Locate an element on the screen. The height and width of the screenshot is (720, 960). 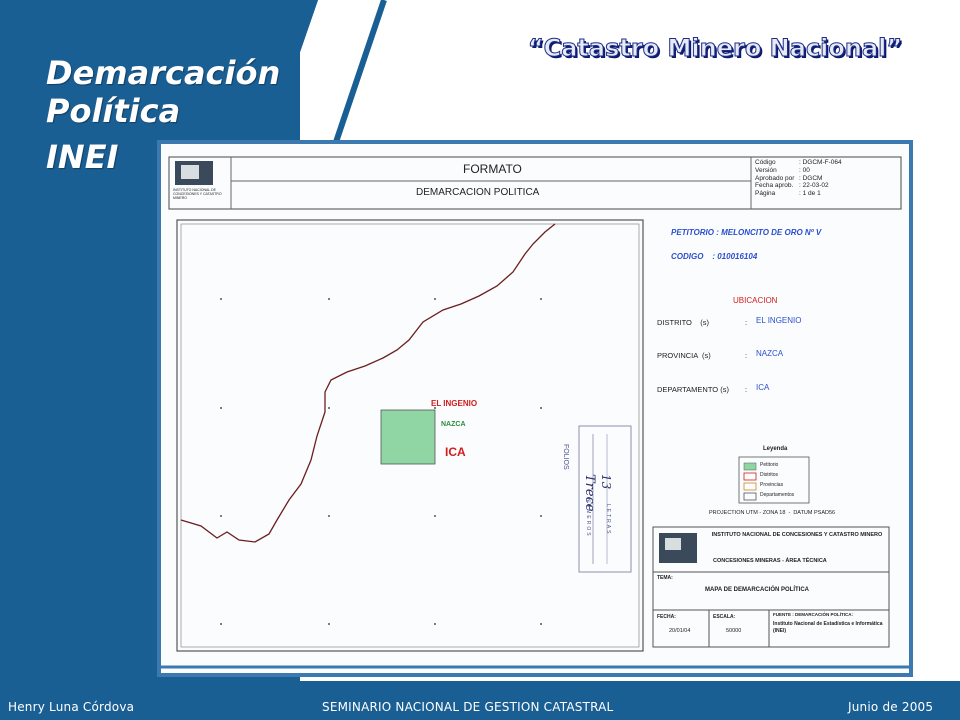
meta-value: : 1 de 1 is located at coordinates (810, 194).